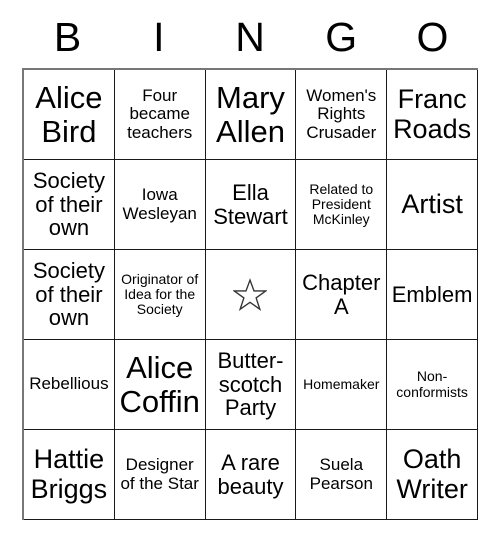 The image size is (500, 544). I want to click on bingo-cell: Homemaker, so click(342, 385).